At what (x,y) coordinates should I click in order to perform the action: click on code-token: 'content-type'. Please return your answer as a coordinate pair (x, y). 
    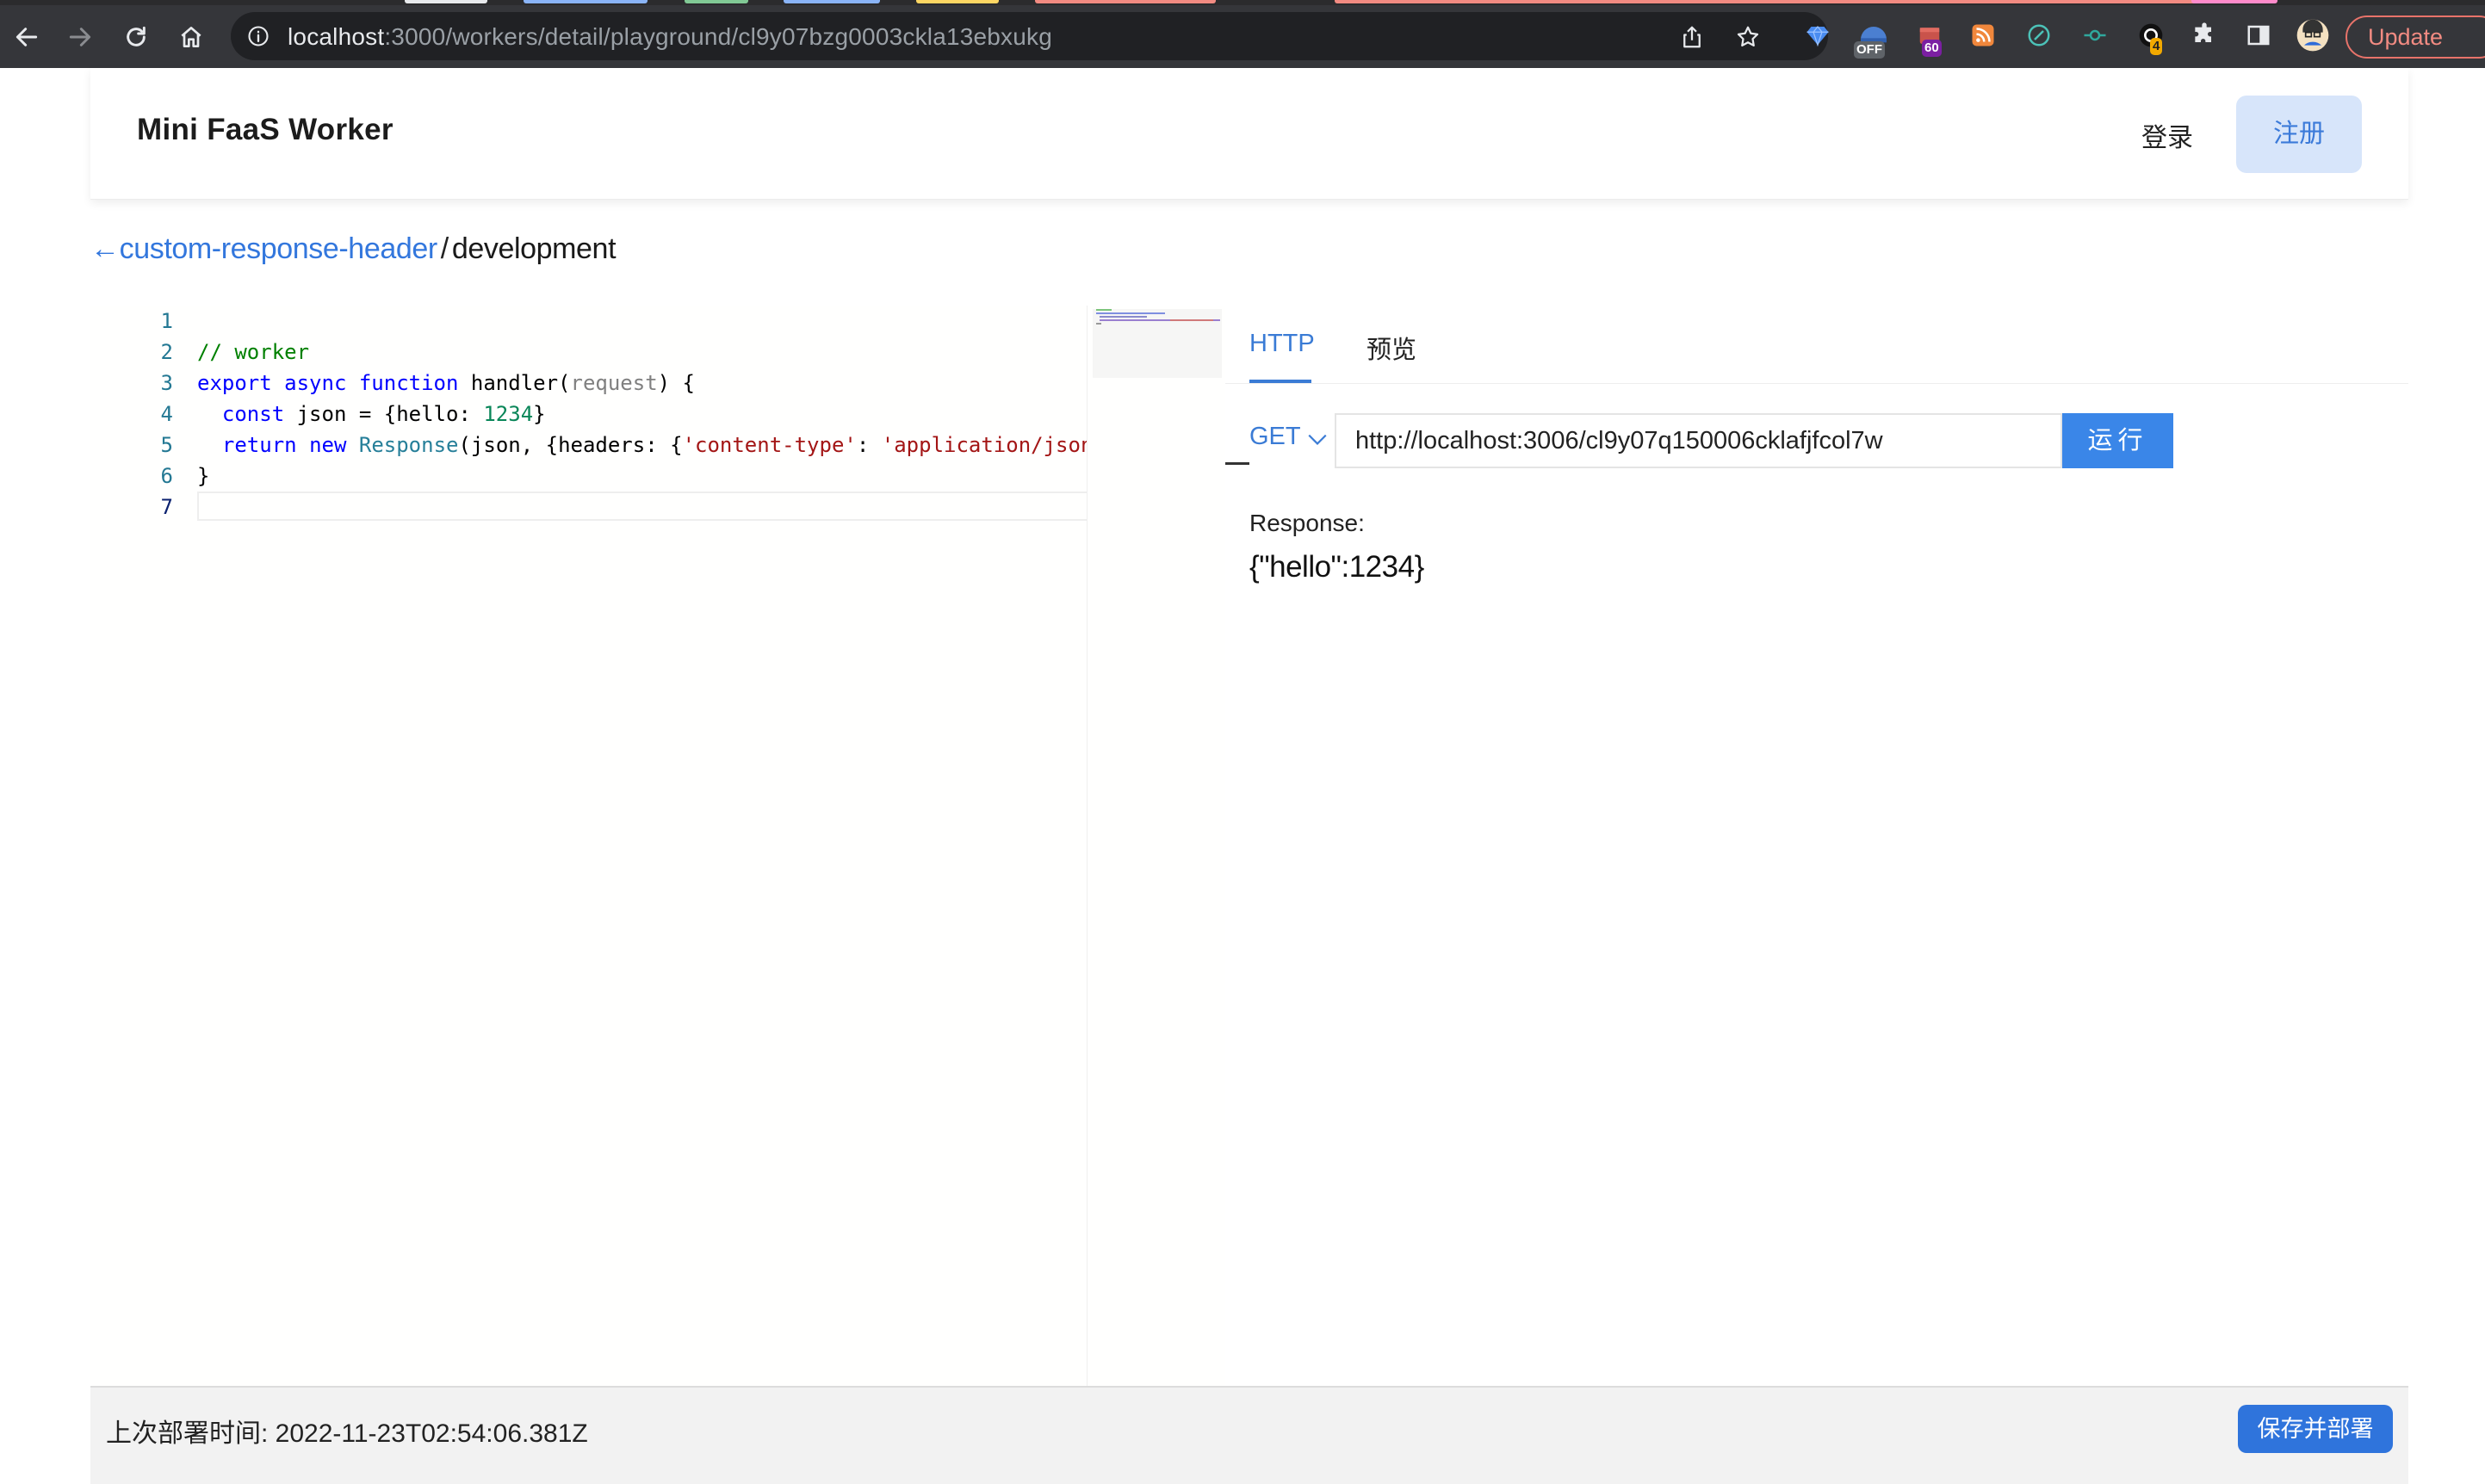
    Looking at the image, I should click on (769, 445).